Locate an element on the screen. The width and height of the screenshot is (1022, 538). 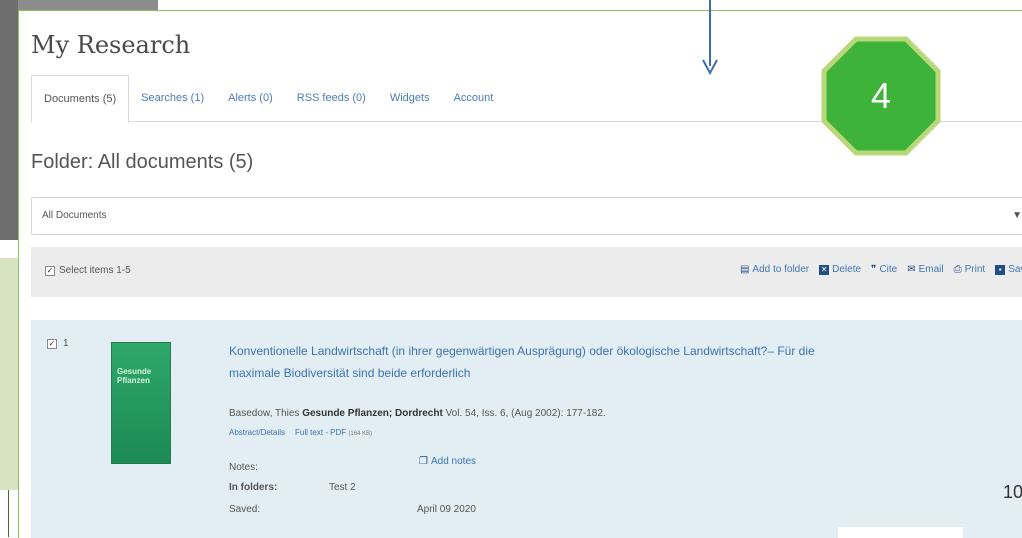
saved-date: April 09 2020 is located at coordinates (446, 509).